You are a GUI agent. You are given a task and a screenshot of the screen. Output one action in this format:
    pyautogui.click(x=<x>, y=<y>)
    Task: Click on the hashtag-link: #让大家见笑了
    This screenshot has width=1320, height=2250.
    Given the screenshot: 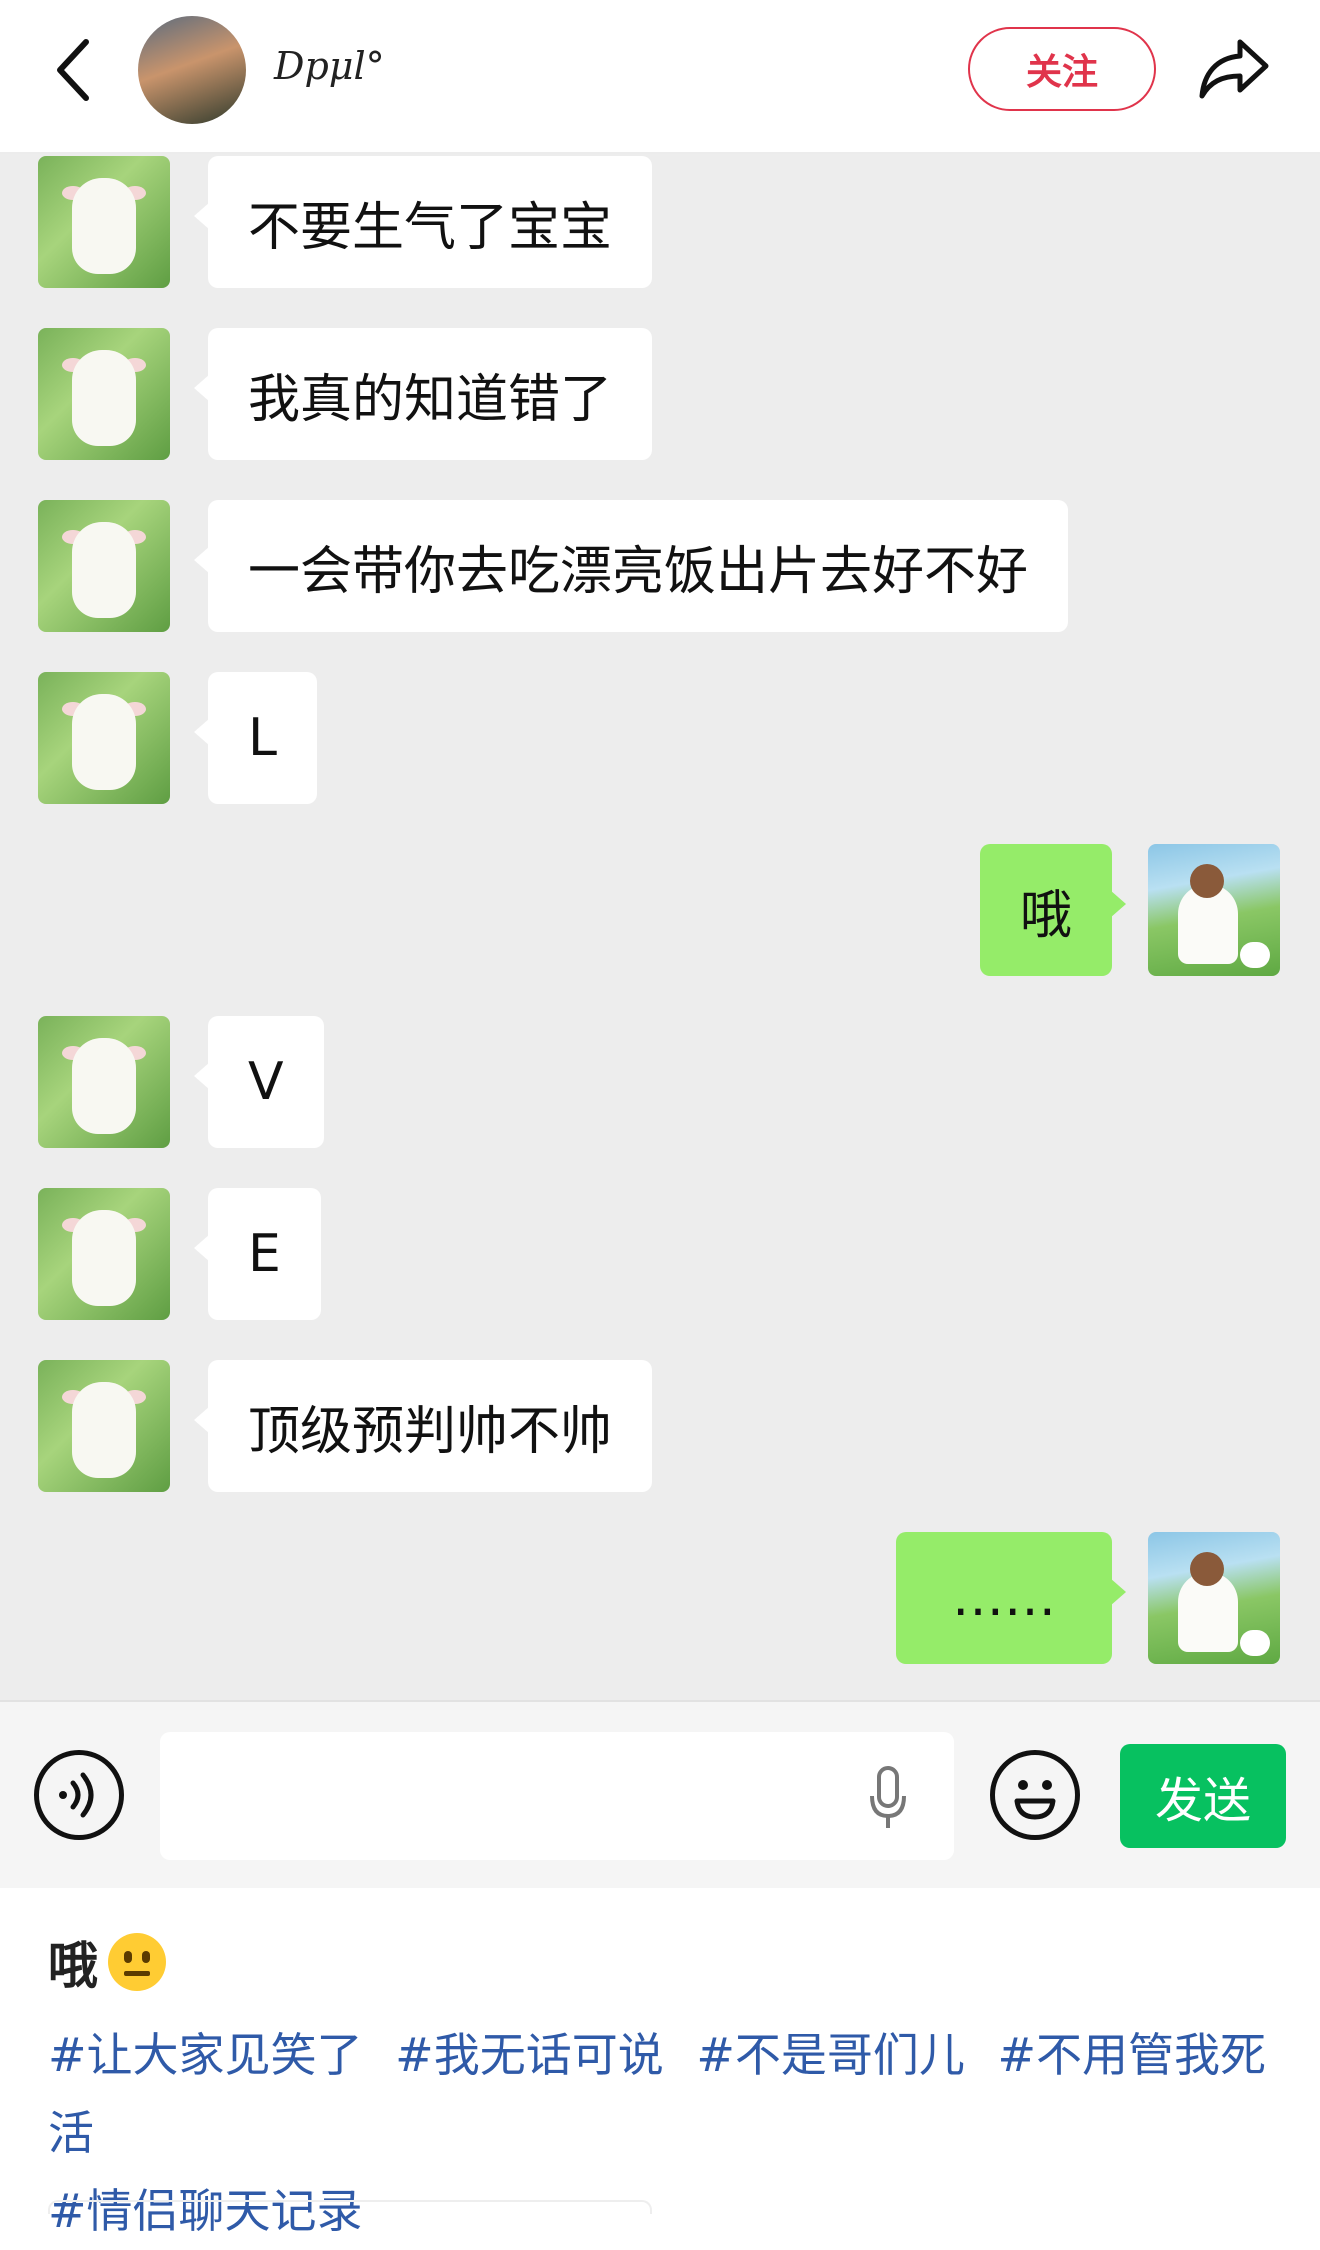 What is the action you would take?
    pyautogui.click(x=205, y=2055)
    